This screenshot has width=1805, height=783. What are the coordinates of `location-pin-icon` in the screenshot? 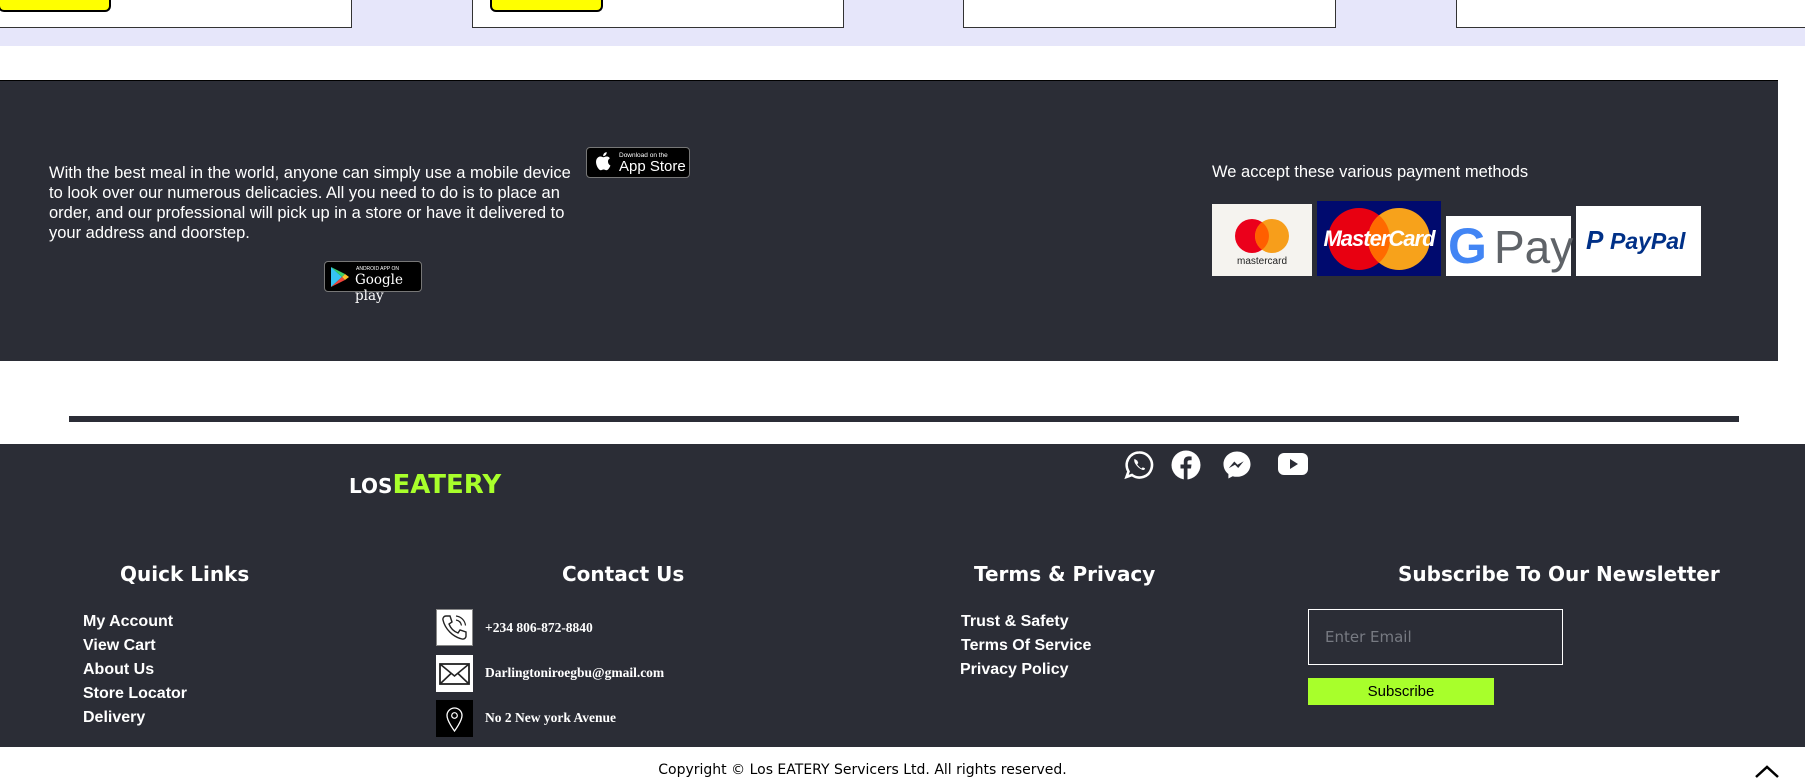 It's located at (454, 718).